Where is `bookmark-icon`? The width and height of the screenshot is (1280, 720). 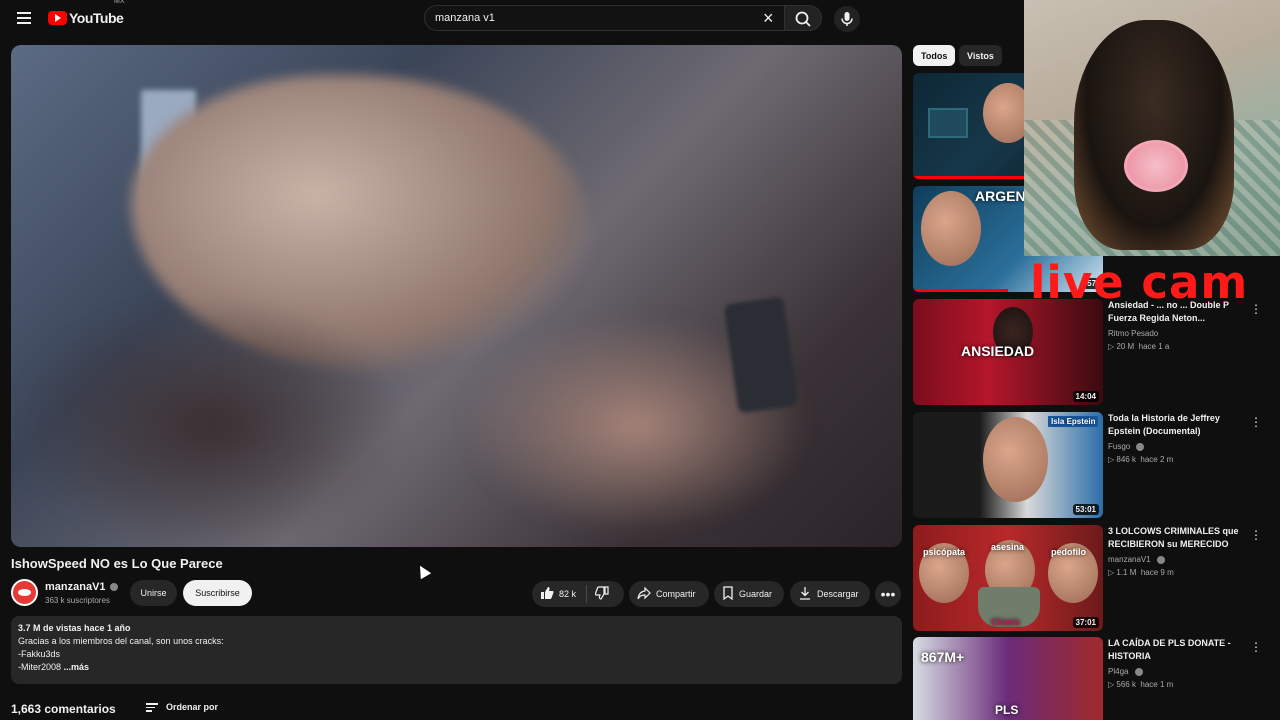
bookmark-icon is located at coordinates (728, 594).